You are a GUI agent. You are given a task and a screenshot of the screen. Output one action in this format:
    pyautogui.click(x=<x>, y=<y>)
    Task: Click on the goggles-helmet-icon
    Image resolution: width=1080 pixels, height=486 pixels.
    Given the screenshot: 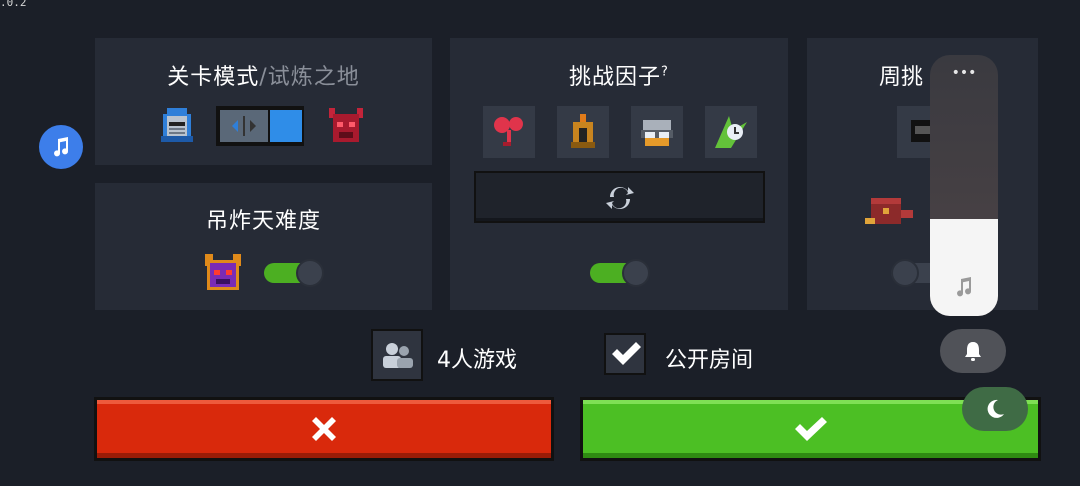 What is the action you would take?
    pyautogui.click(x=657, y=133)
    